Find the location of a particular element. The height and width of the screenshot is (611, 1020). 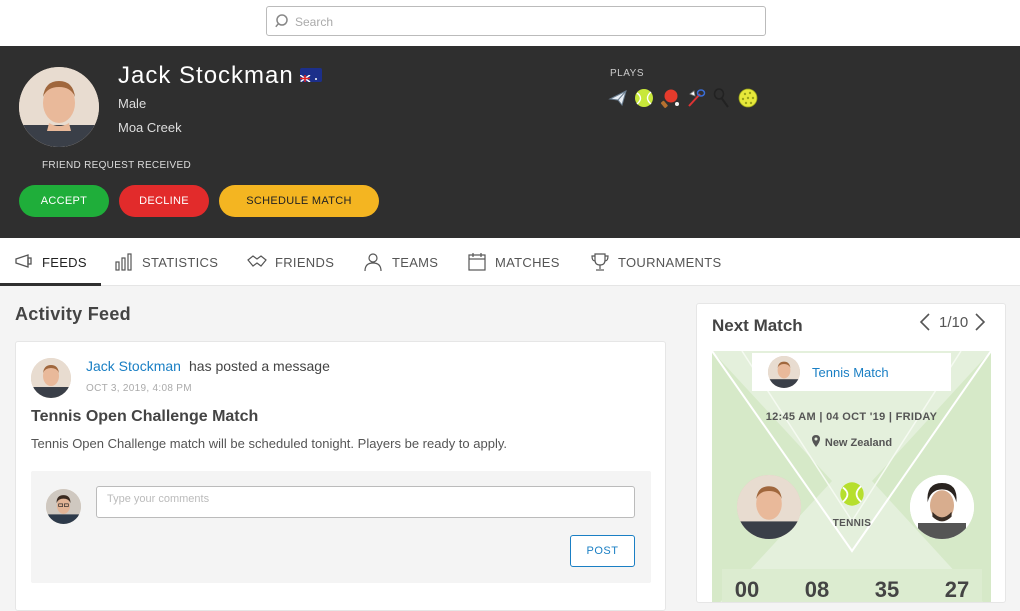

handshake-icon is located at coordinates (257, 261).